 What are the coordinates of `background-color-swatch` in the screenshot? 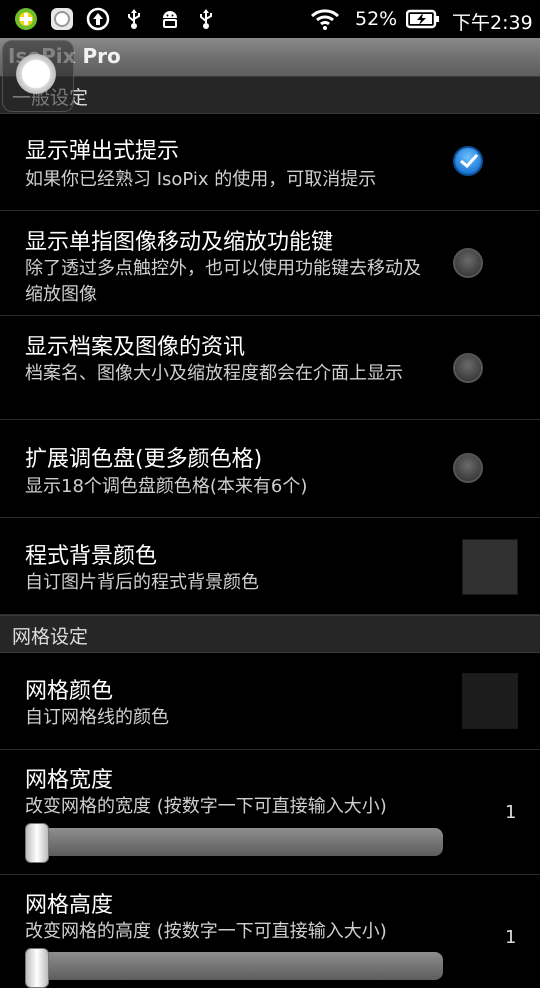 It's located at (490, 567).